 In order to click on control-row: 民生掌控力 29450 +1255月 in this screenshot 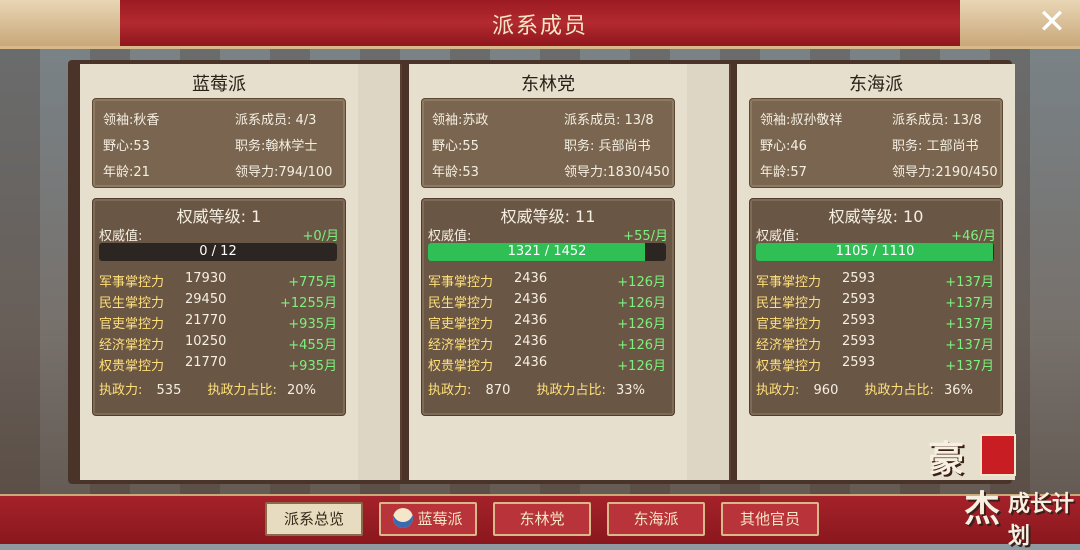, I will do `click(218, 302)`.